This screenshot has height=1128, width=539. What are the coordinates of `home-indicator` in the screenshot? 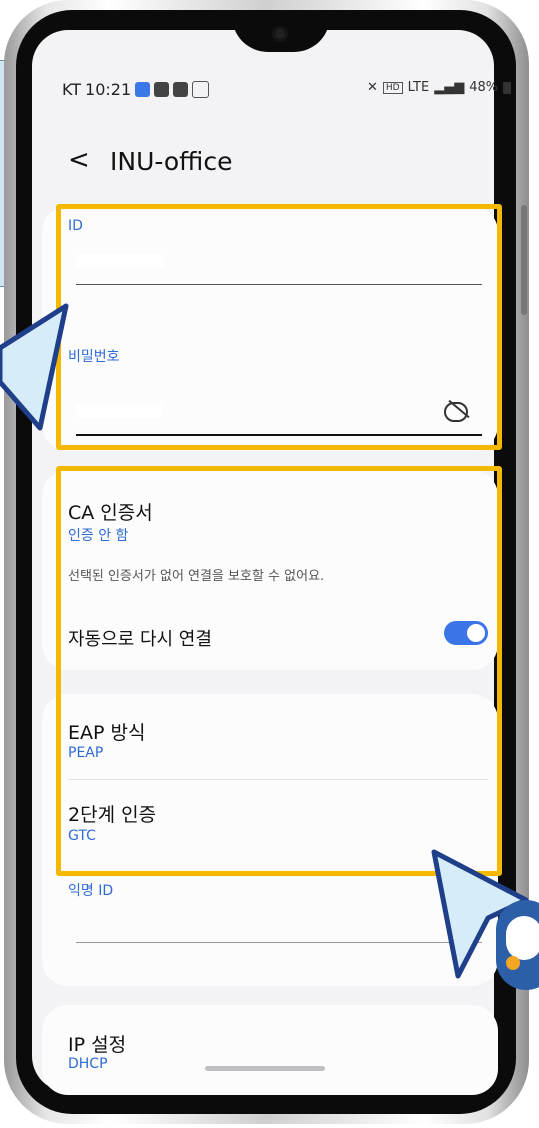 It's located at (265, 1068).